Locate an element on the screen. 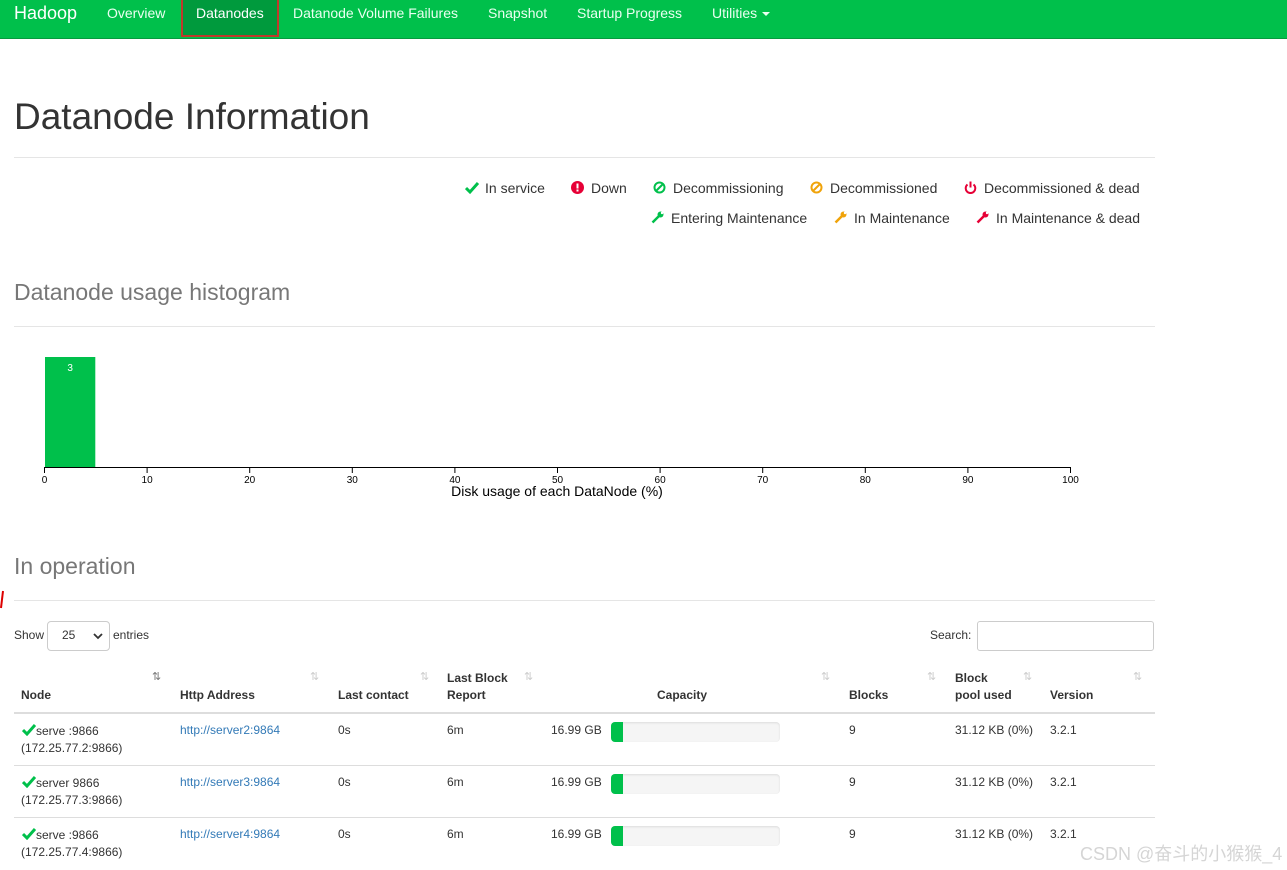 This screenshot has width=1287, height=870. http-address: http://server4:9864 is located at coordinates (230, 834).